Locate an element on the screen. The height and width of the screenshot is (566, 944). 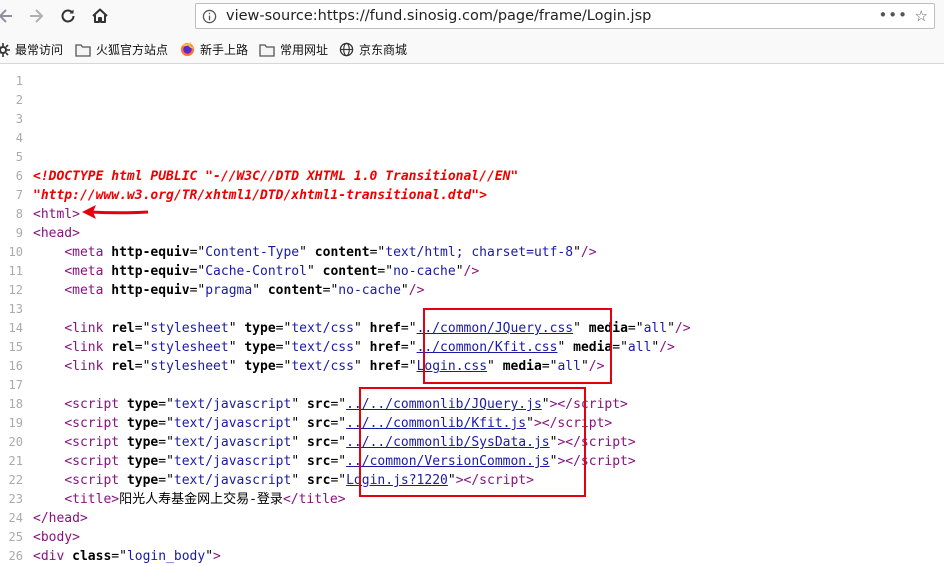
source-line: 24 </head> is located at coordinates (44, 518).